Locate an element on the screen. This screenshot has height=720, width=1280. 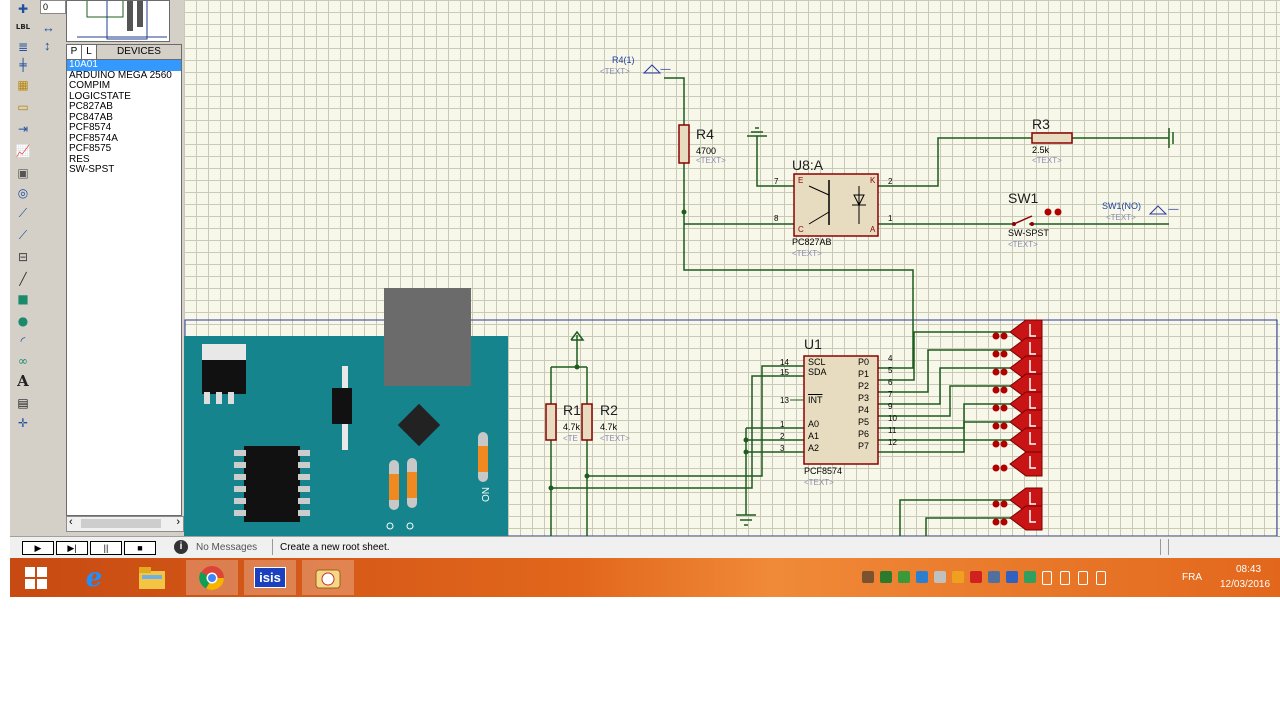
file-explorer-icon is located at coordinates (152, 577).